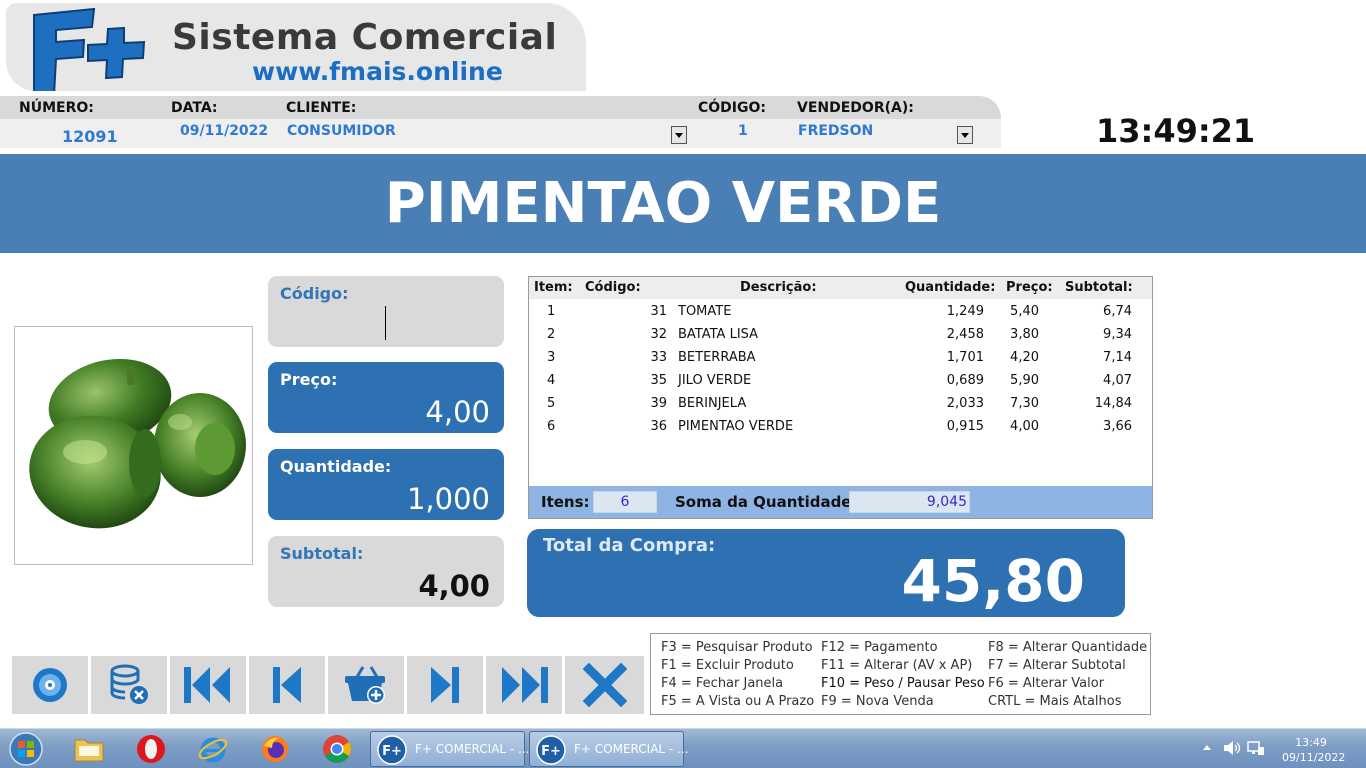  Describe the element at coordinates (551, 311) in the screenshot. I see `cell-item: 1` at that location.